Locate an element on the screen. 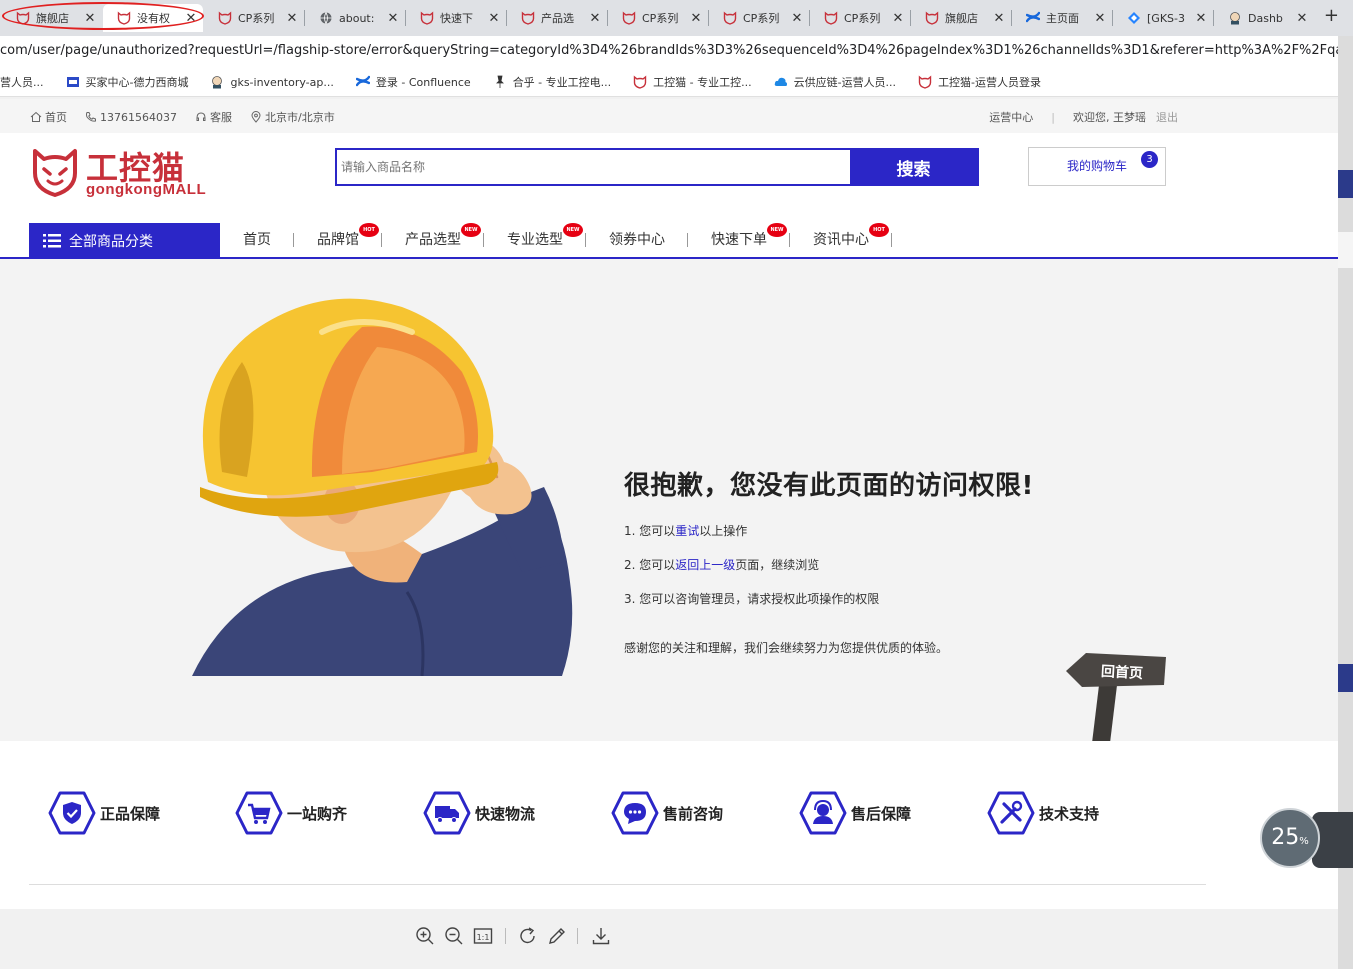 The image size is (1353, 969). bookmark-item: 买家中心-德力西商城 is located at coordinates (127, 82).